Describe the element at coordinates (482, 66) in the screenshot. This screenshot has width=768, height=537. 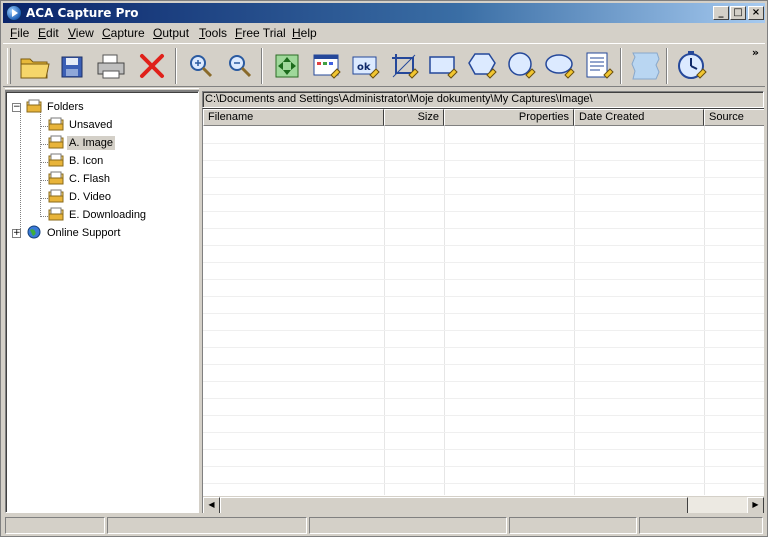
I see `capture-polygon-icon` at that location.